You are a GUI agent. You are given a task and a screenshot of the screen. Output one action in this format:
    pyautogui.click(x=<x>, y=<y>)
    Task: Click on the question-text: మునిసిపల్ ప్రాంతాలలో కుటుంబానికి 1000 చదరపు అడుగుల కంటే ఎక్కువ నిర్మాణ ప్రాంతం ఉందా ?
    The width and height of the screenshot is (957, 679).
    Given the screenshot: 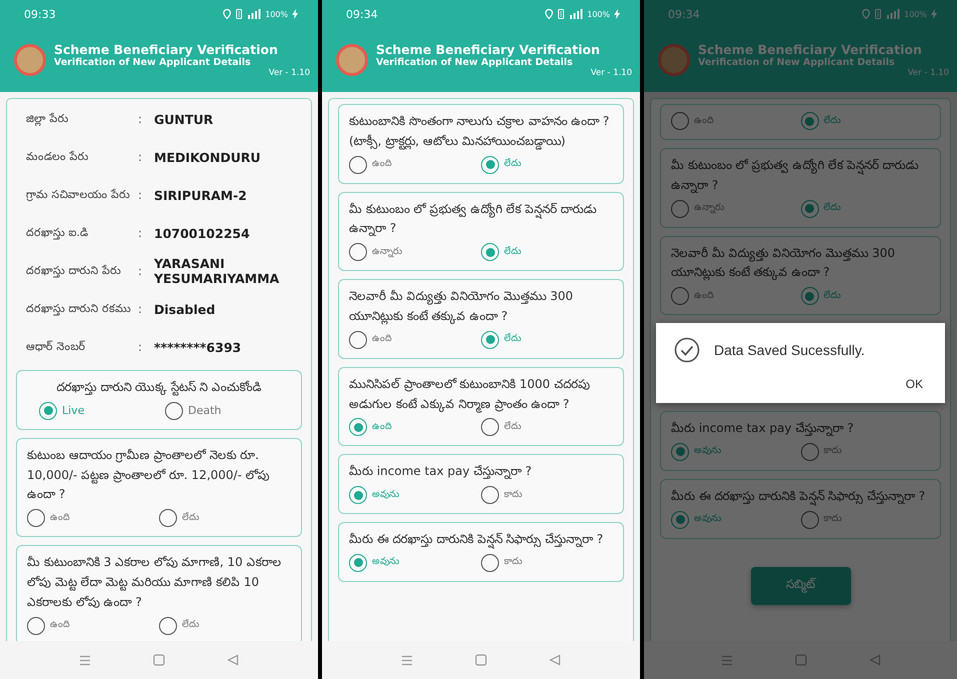 What is the action you would take?
    pyautogui.click(x=470, y=395)
    